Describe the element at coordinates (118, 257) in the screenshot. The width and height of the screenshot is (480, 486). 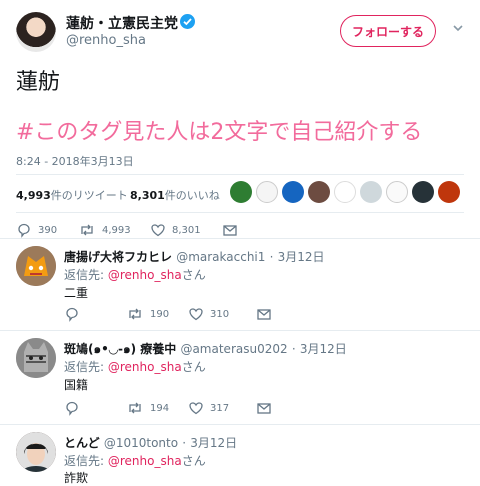
I see `reply-author-name: 唐揚げ大将フカヒレ` at that location.